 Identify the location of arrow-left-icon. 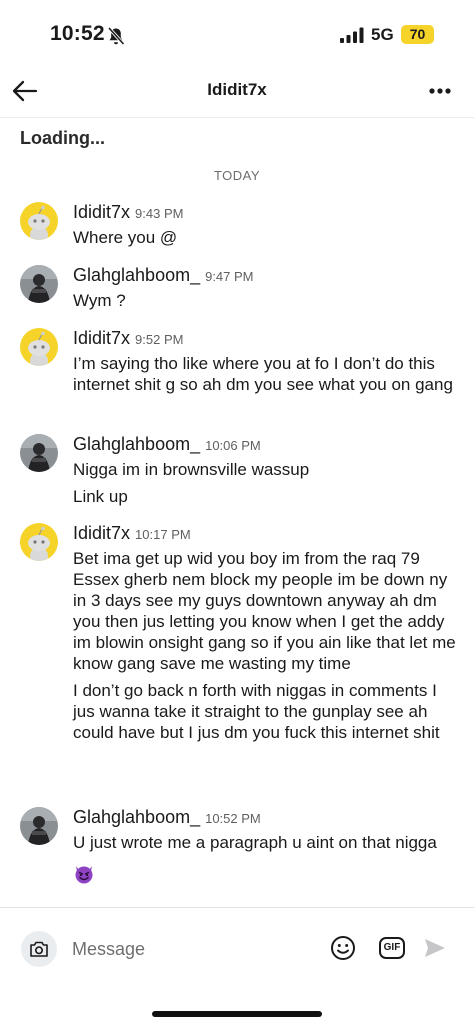
(25, 91).